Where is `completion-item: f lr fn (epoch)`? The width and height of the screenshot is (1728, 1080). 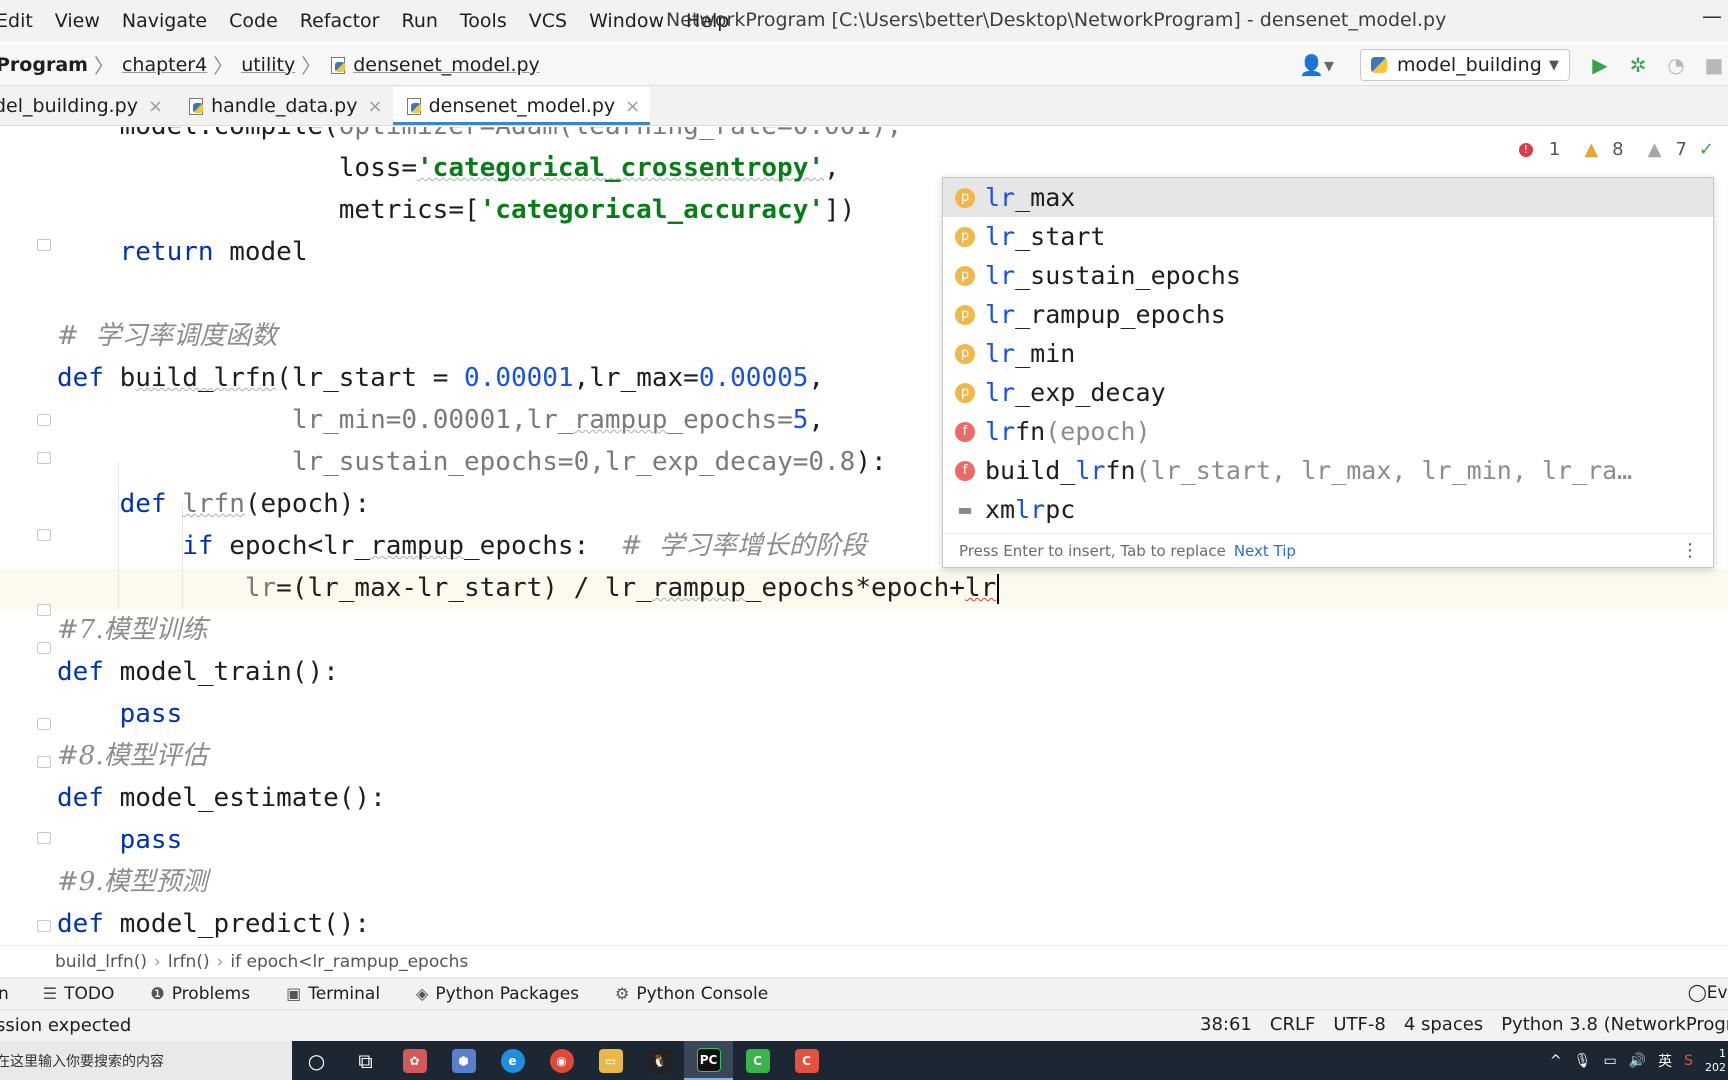 completion-item: f lr fn (epoch) is located at coordinates (1328, 431).